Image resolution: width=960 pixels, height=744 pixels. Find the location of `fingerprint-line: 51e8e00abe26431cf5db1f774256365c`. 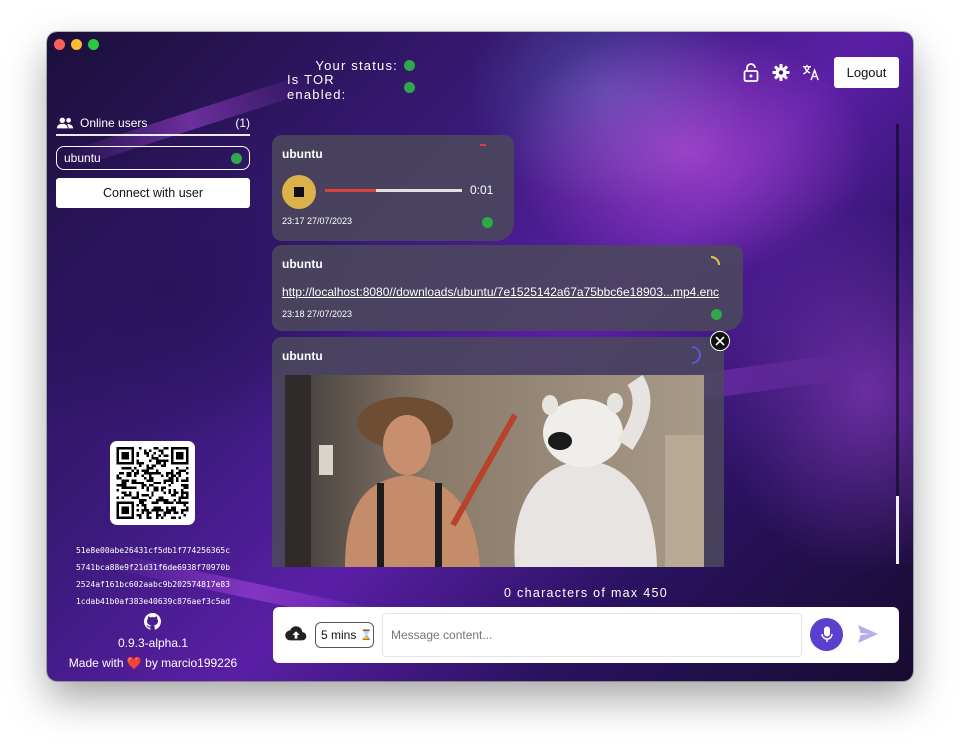

fingerprint-line: 51e8e00abe26431cf5db1f774256365c is located at coordinates (153, 550).